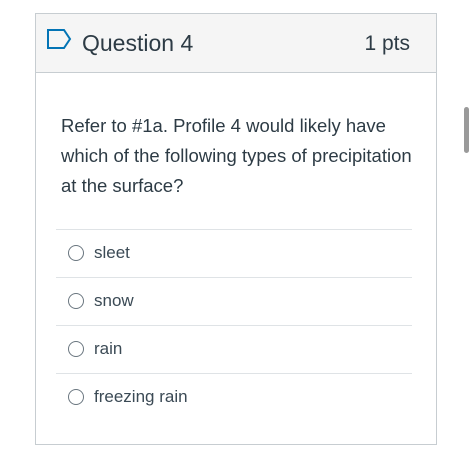  Describe the element at coordinates (234, 301) in the screenshot. I see `answer-option-snow: snow` at that location.